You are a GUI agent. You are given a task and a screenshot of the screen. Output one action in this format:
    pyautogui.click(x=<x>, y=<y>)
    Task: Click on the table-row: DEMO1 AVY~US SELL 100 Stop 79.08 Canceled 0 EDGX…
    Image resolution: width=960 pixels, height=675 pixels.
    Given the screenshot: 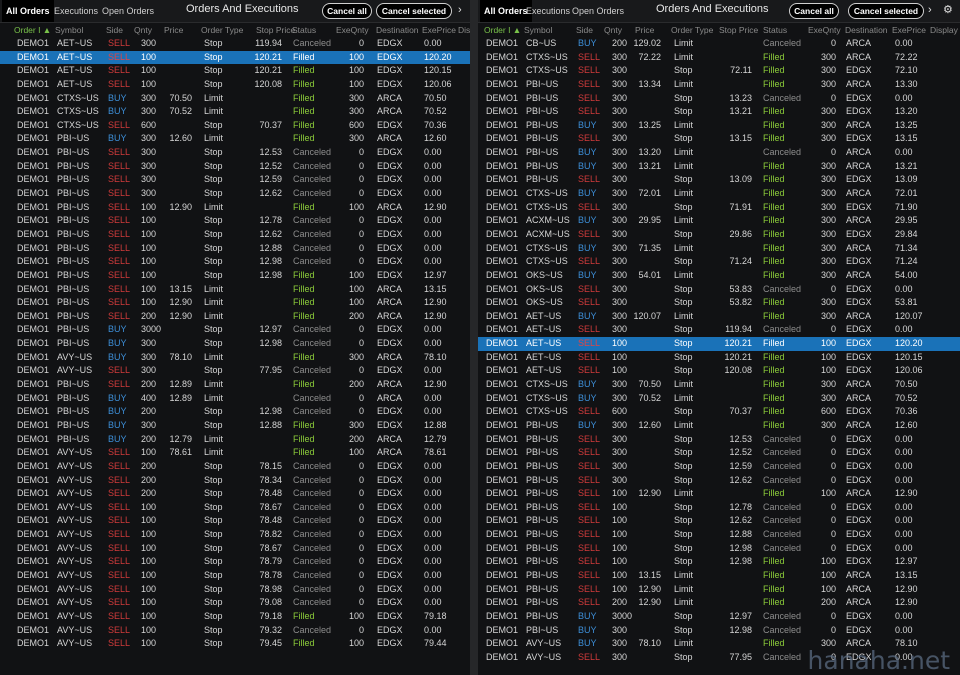 What is the action you would take?
    pyautogui.click(x=235, y=603)
    